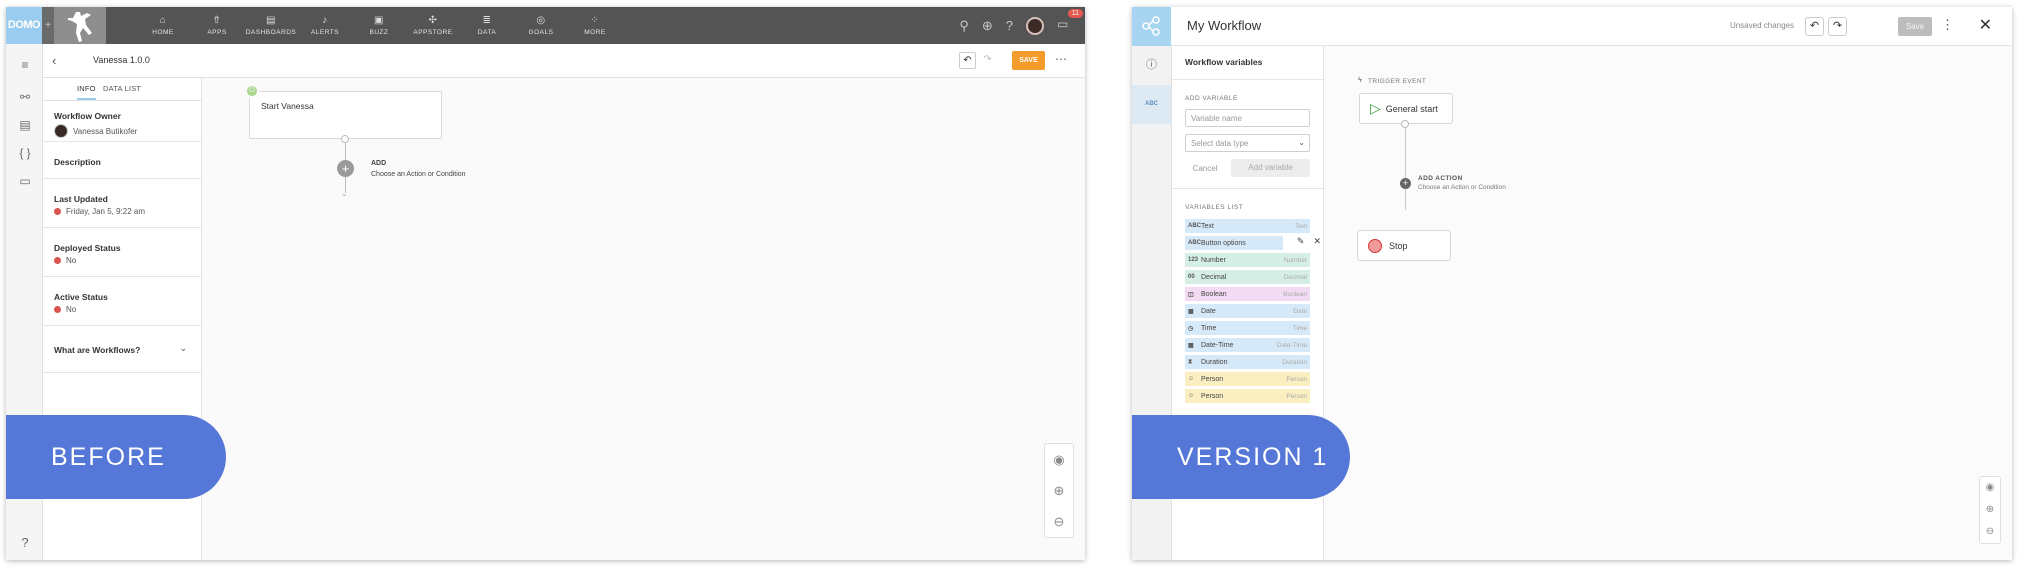 The height and width of the screenshot is (576, 2025). What do you see at coordinates (1205, 168) in the screenshot?
I see `cancel-button: Cancel` at bounding box center [1205, 168].